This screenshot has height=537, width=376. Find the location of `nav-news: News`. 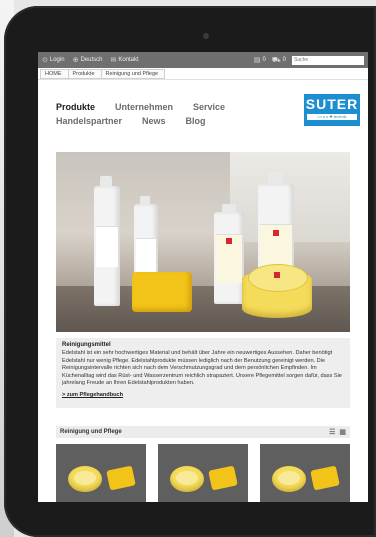

nav-news: News is located at coordinates (154, 121).